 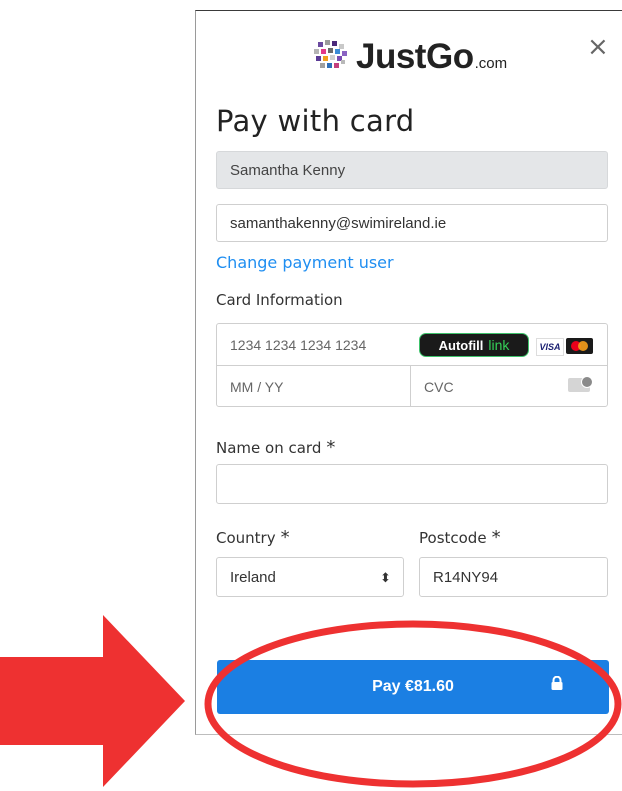 I want to click on close-icon: ×, so click(x=598, y=47).